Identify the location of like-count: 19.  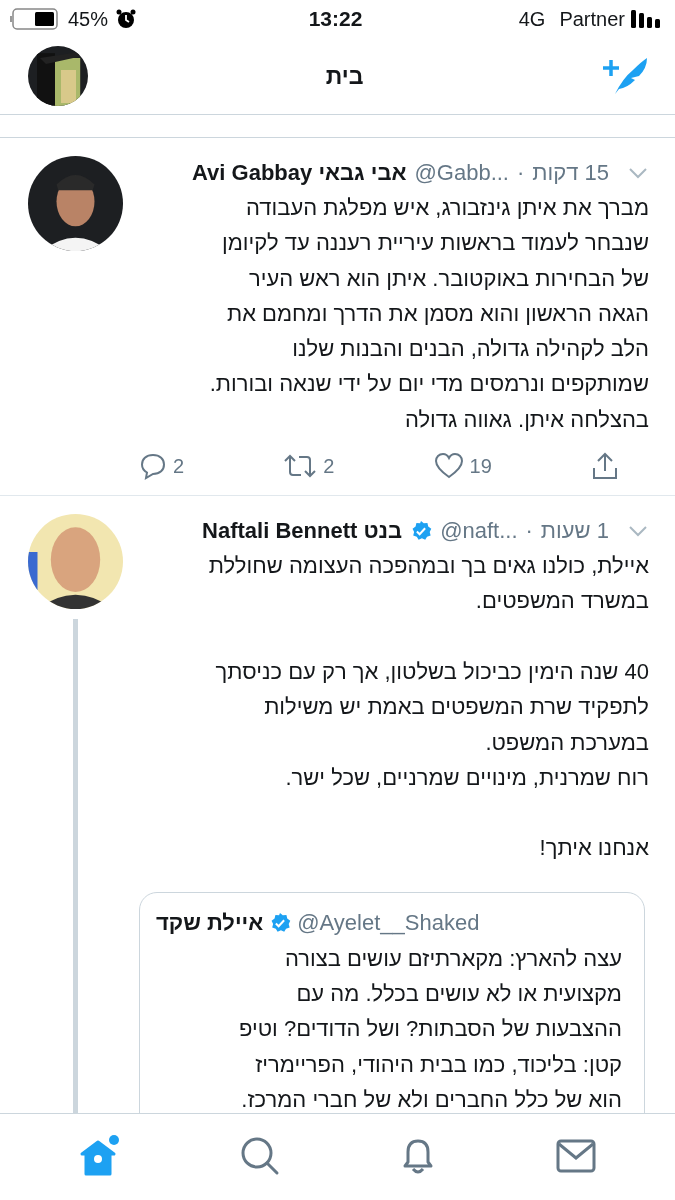
(480, 466).